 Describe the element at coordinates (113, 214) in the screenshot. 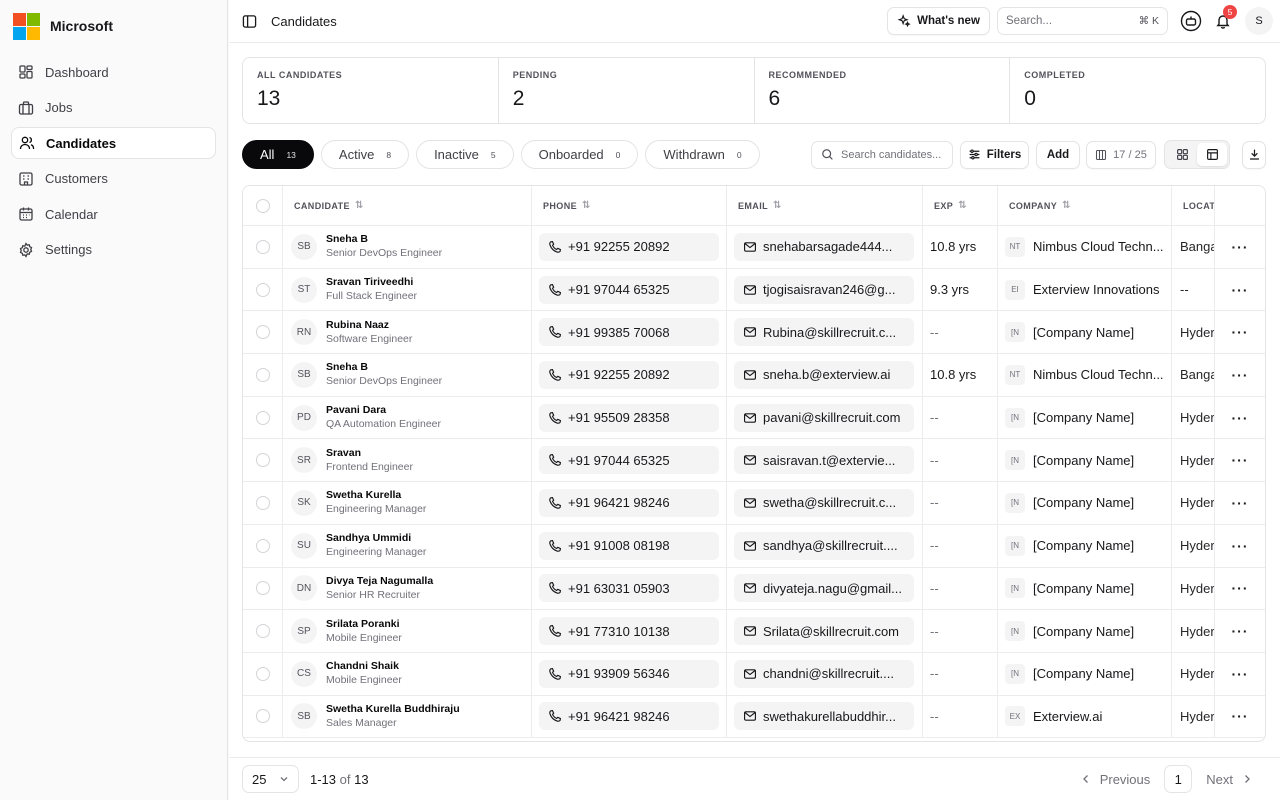

I see `sidebar-item-calendar: Calendar` at that location.